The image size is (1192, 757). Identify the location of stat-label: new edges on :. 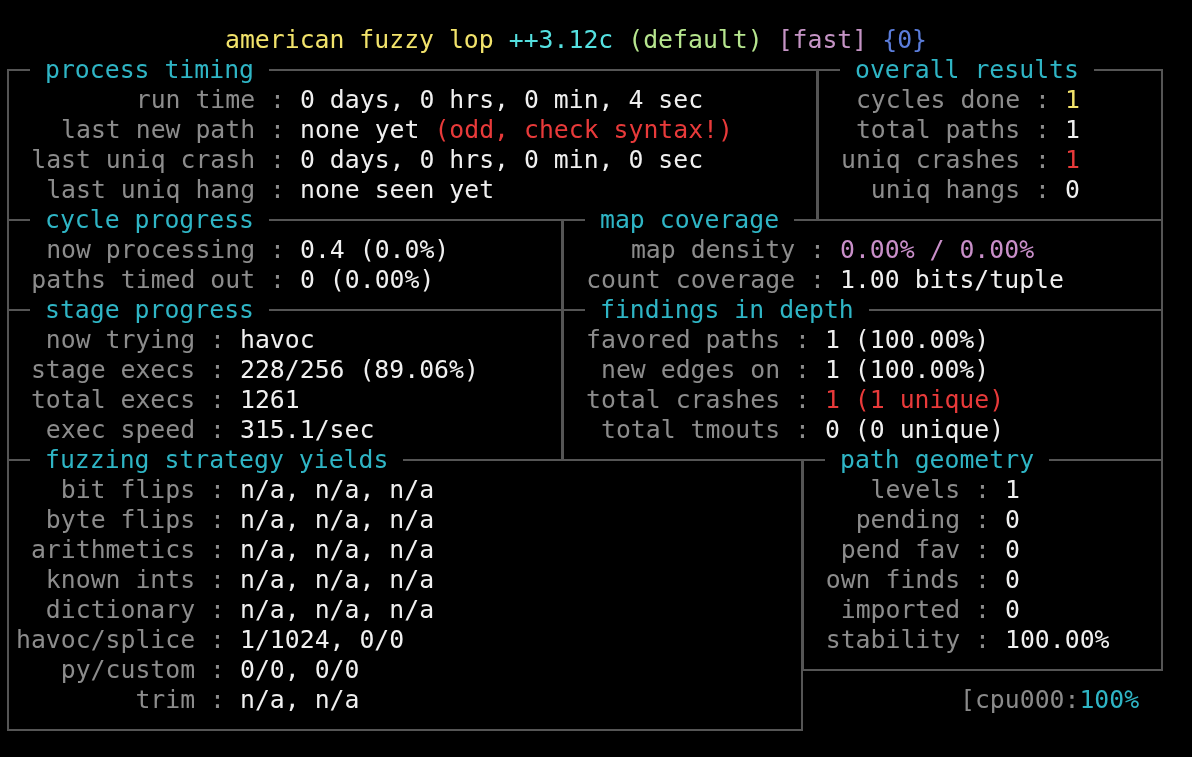
(705, 370).